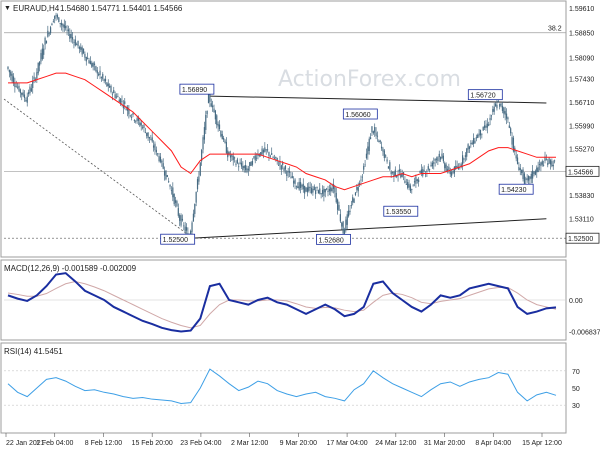 This screenshot has height=455, width=600. What do you see at coordinates (330, 240) in the screenshot?
I see `price-annotation-label: 1.52680` at bounding box center [330, 240].